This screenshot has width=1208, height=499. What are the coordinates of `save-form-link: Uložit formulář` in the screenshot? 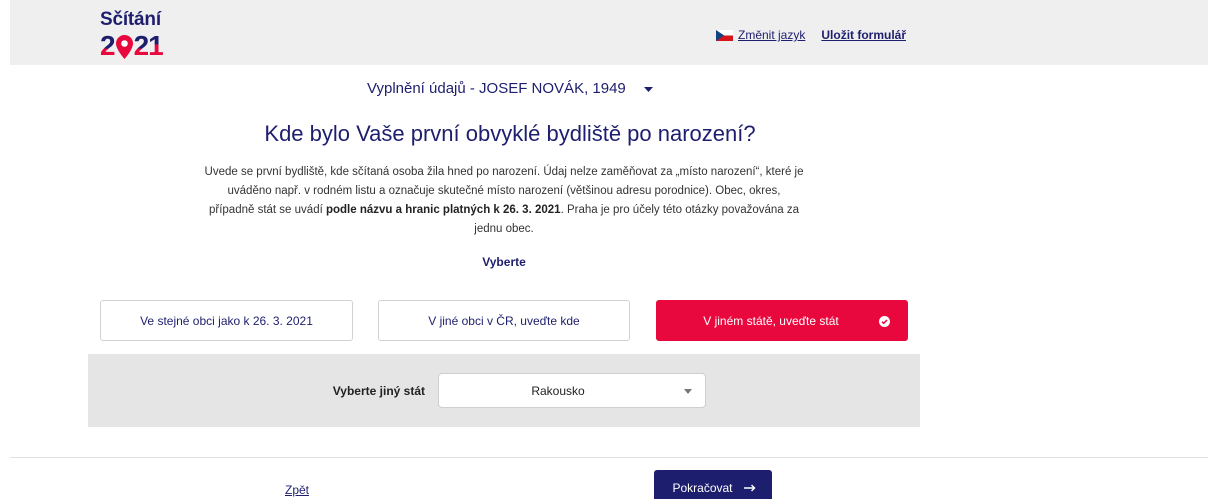 It's located at (863, 35).